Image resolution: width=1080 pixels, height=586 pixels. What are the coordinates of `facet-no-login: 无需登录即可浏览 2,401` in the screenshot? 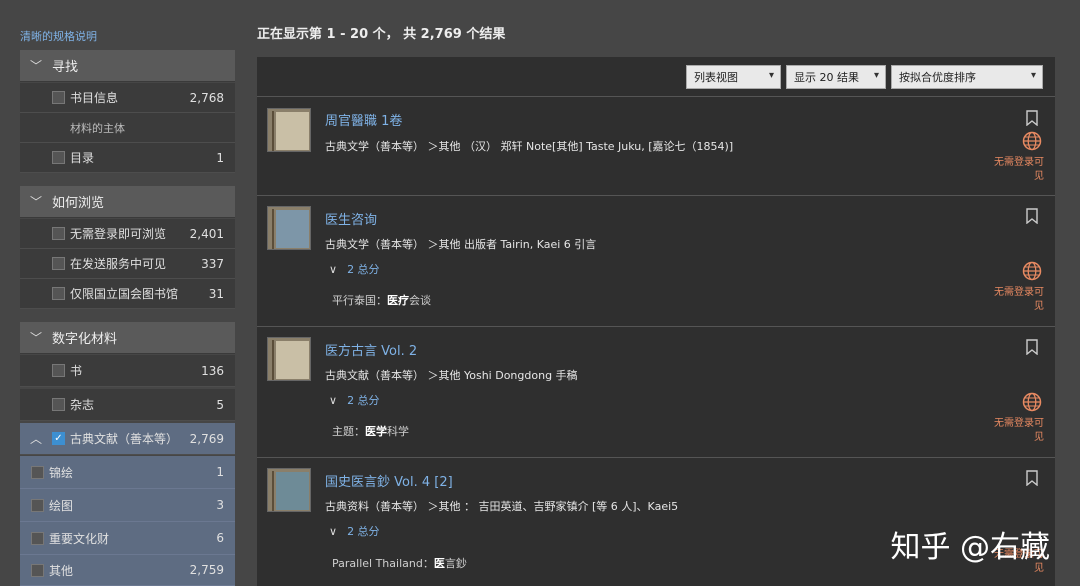 It's located at (127, 234).